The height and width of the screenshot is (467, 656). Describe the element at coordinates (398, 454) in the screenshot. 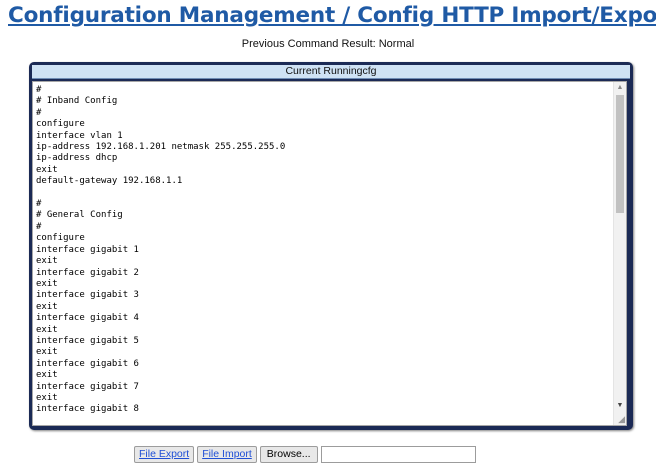

I see `file-name-field` at that location.